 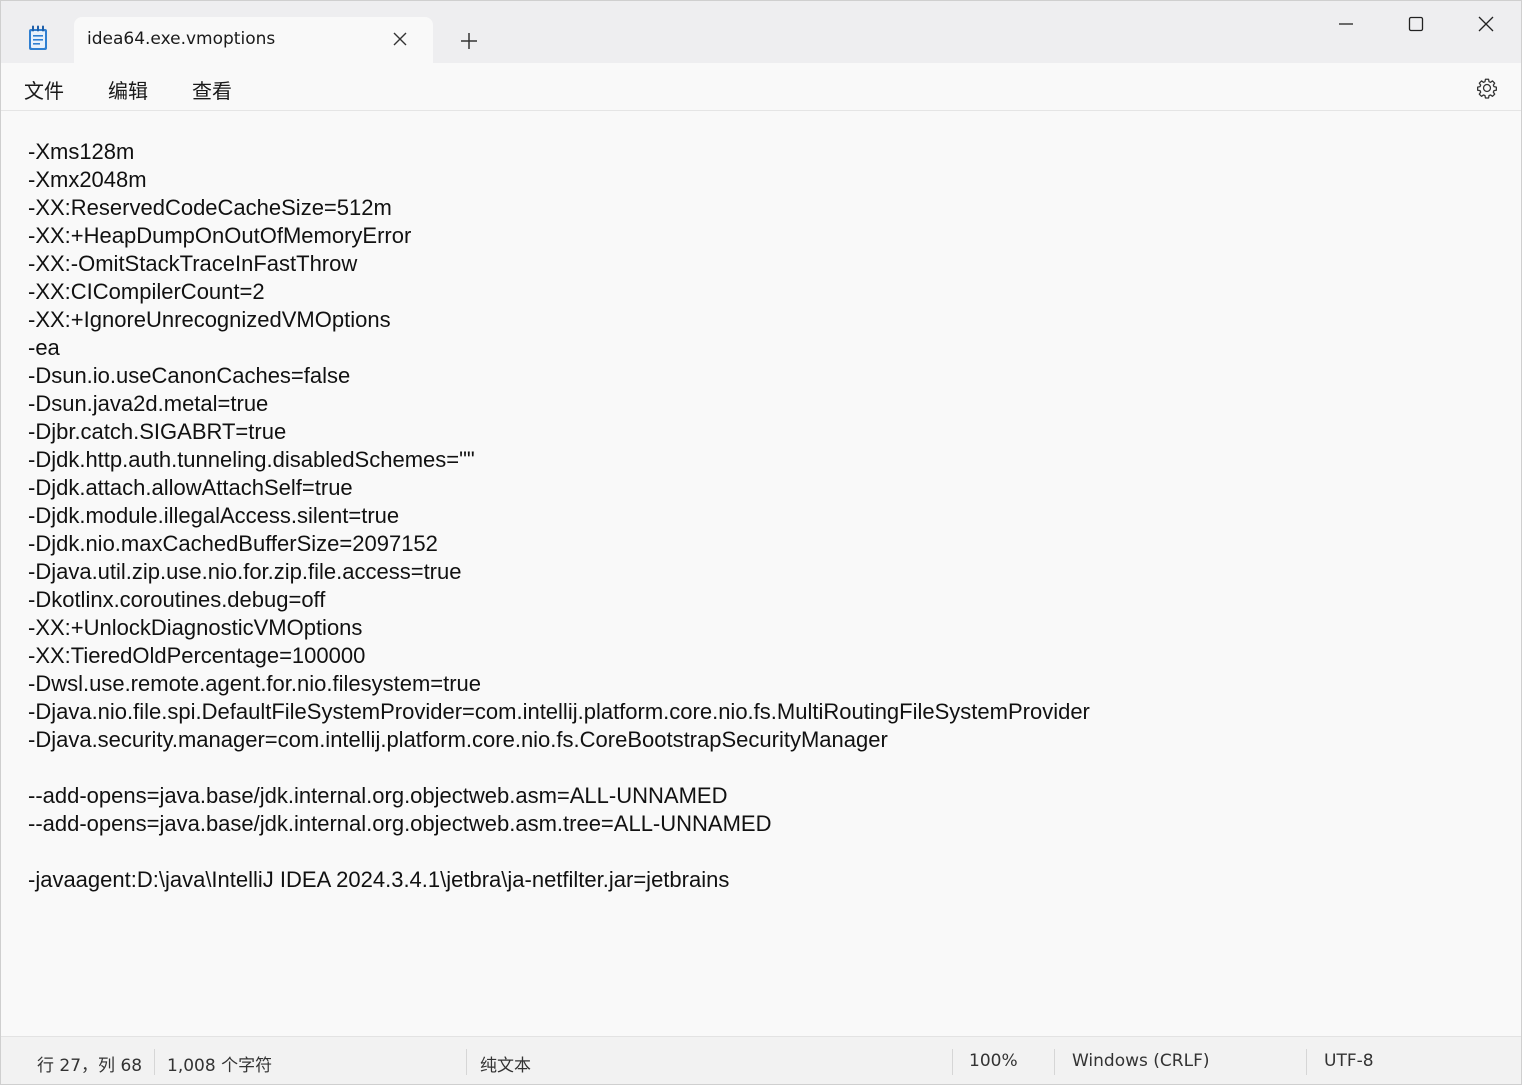 What do you see at coordinates (763, 432) in the screenshot?
I see `text-line: -Djbr.catch.SIGABRT=true` at bounding box center [763, 432].